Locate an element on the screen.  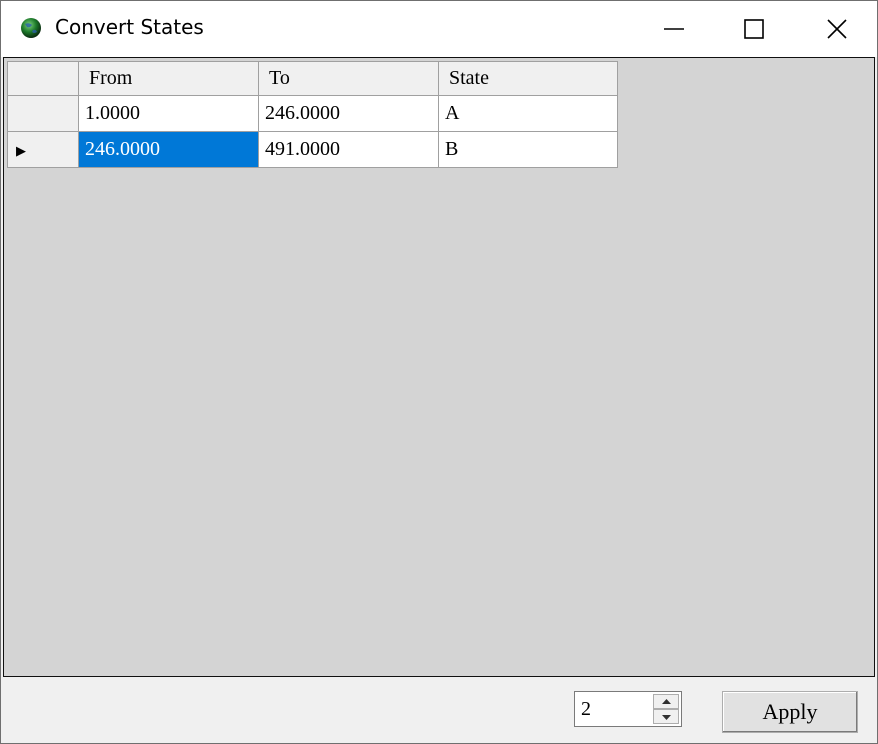
header-row: From To State is located at coordinates (312, 78).